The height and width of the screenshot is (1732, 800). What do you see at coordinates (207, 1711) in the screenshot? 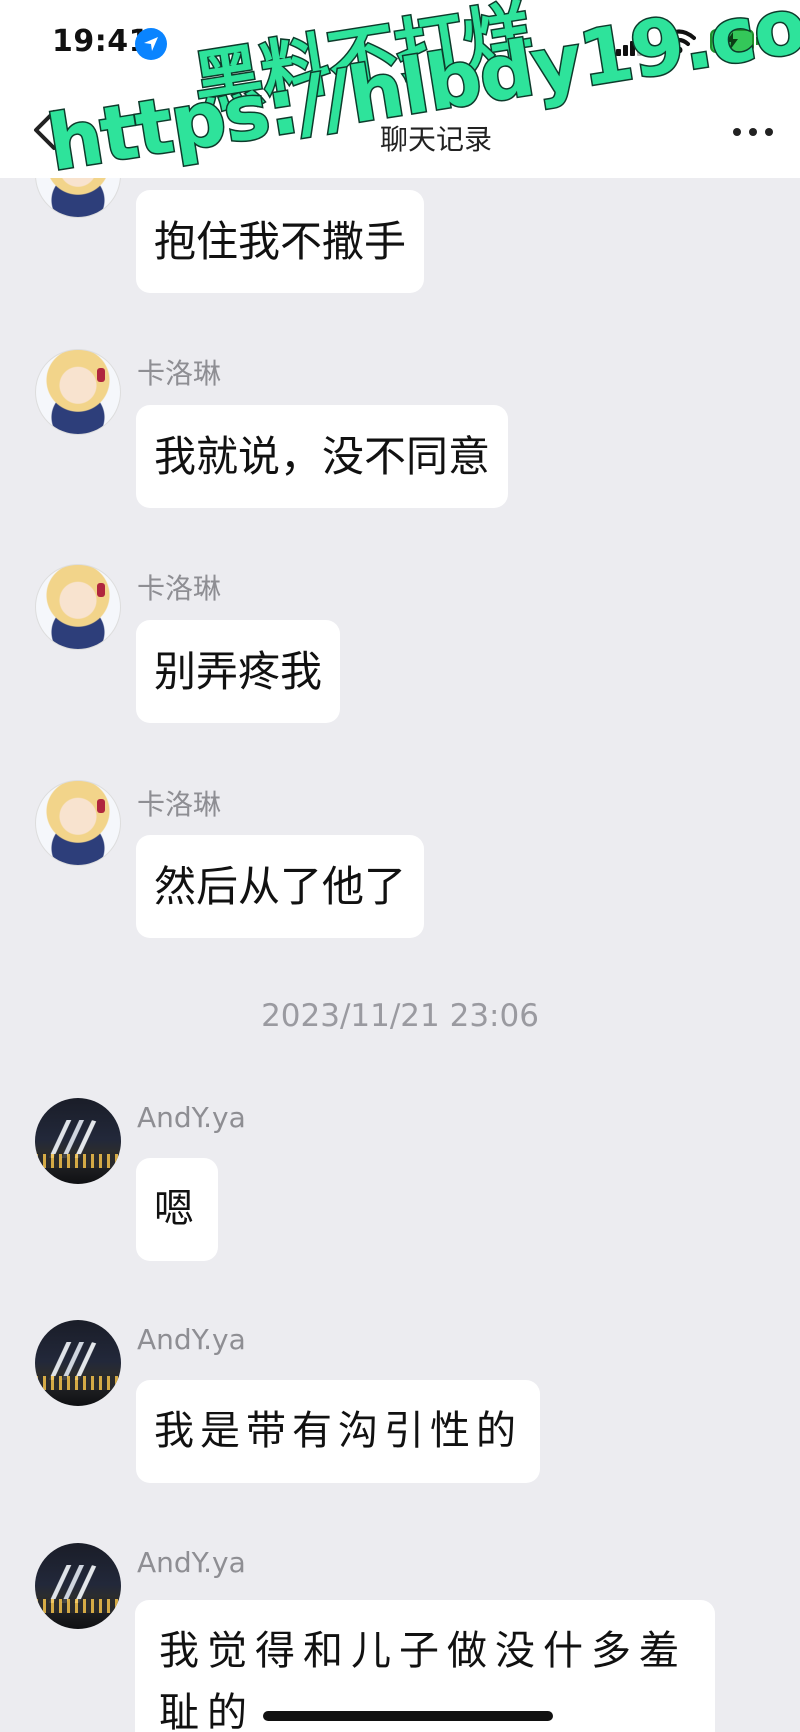
I see `message-text-line2: 耻的` at bounding box center [207, 1711].